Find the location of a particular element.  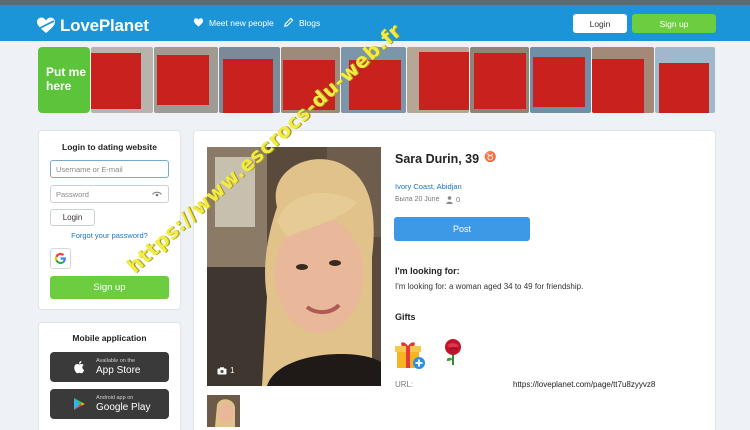

google-play-icon is located at coordinates (79, 404).